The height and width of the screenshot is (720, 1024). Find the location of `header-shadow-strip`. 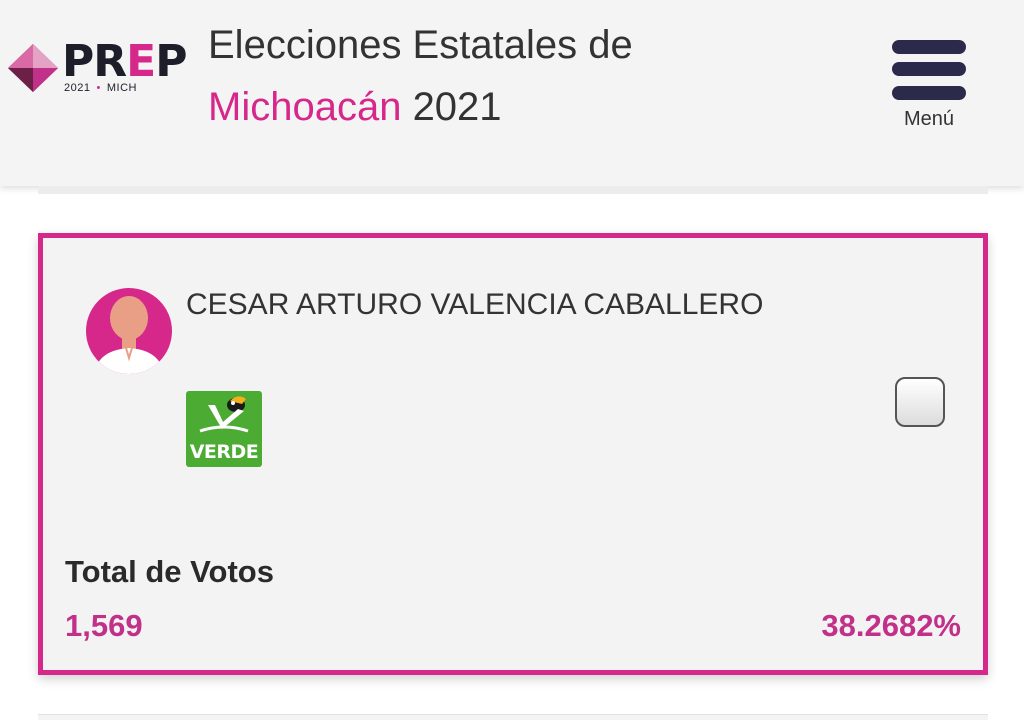

header-shadow-strip is located at coordinates (513, 190).